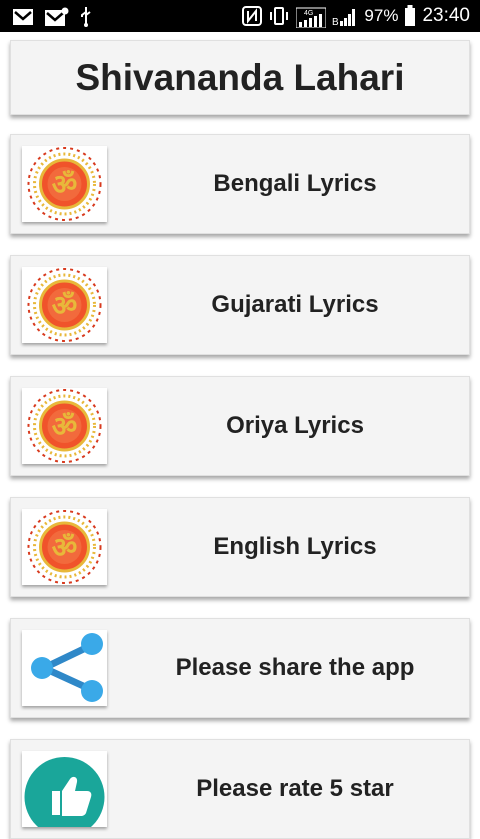  What do you see at coordinates (295, 546) in the screenshot?
I see `menu-item-label: English Lyrics` at bounding box center [295, 546].